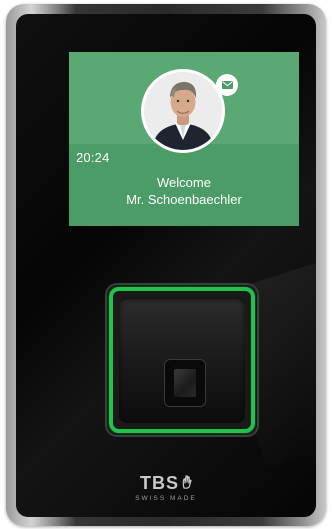 The image size is (332, 529). I want to click on welcome-greeting: Welcome, so click(184, 182).